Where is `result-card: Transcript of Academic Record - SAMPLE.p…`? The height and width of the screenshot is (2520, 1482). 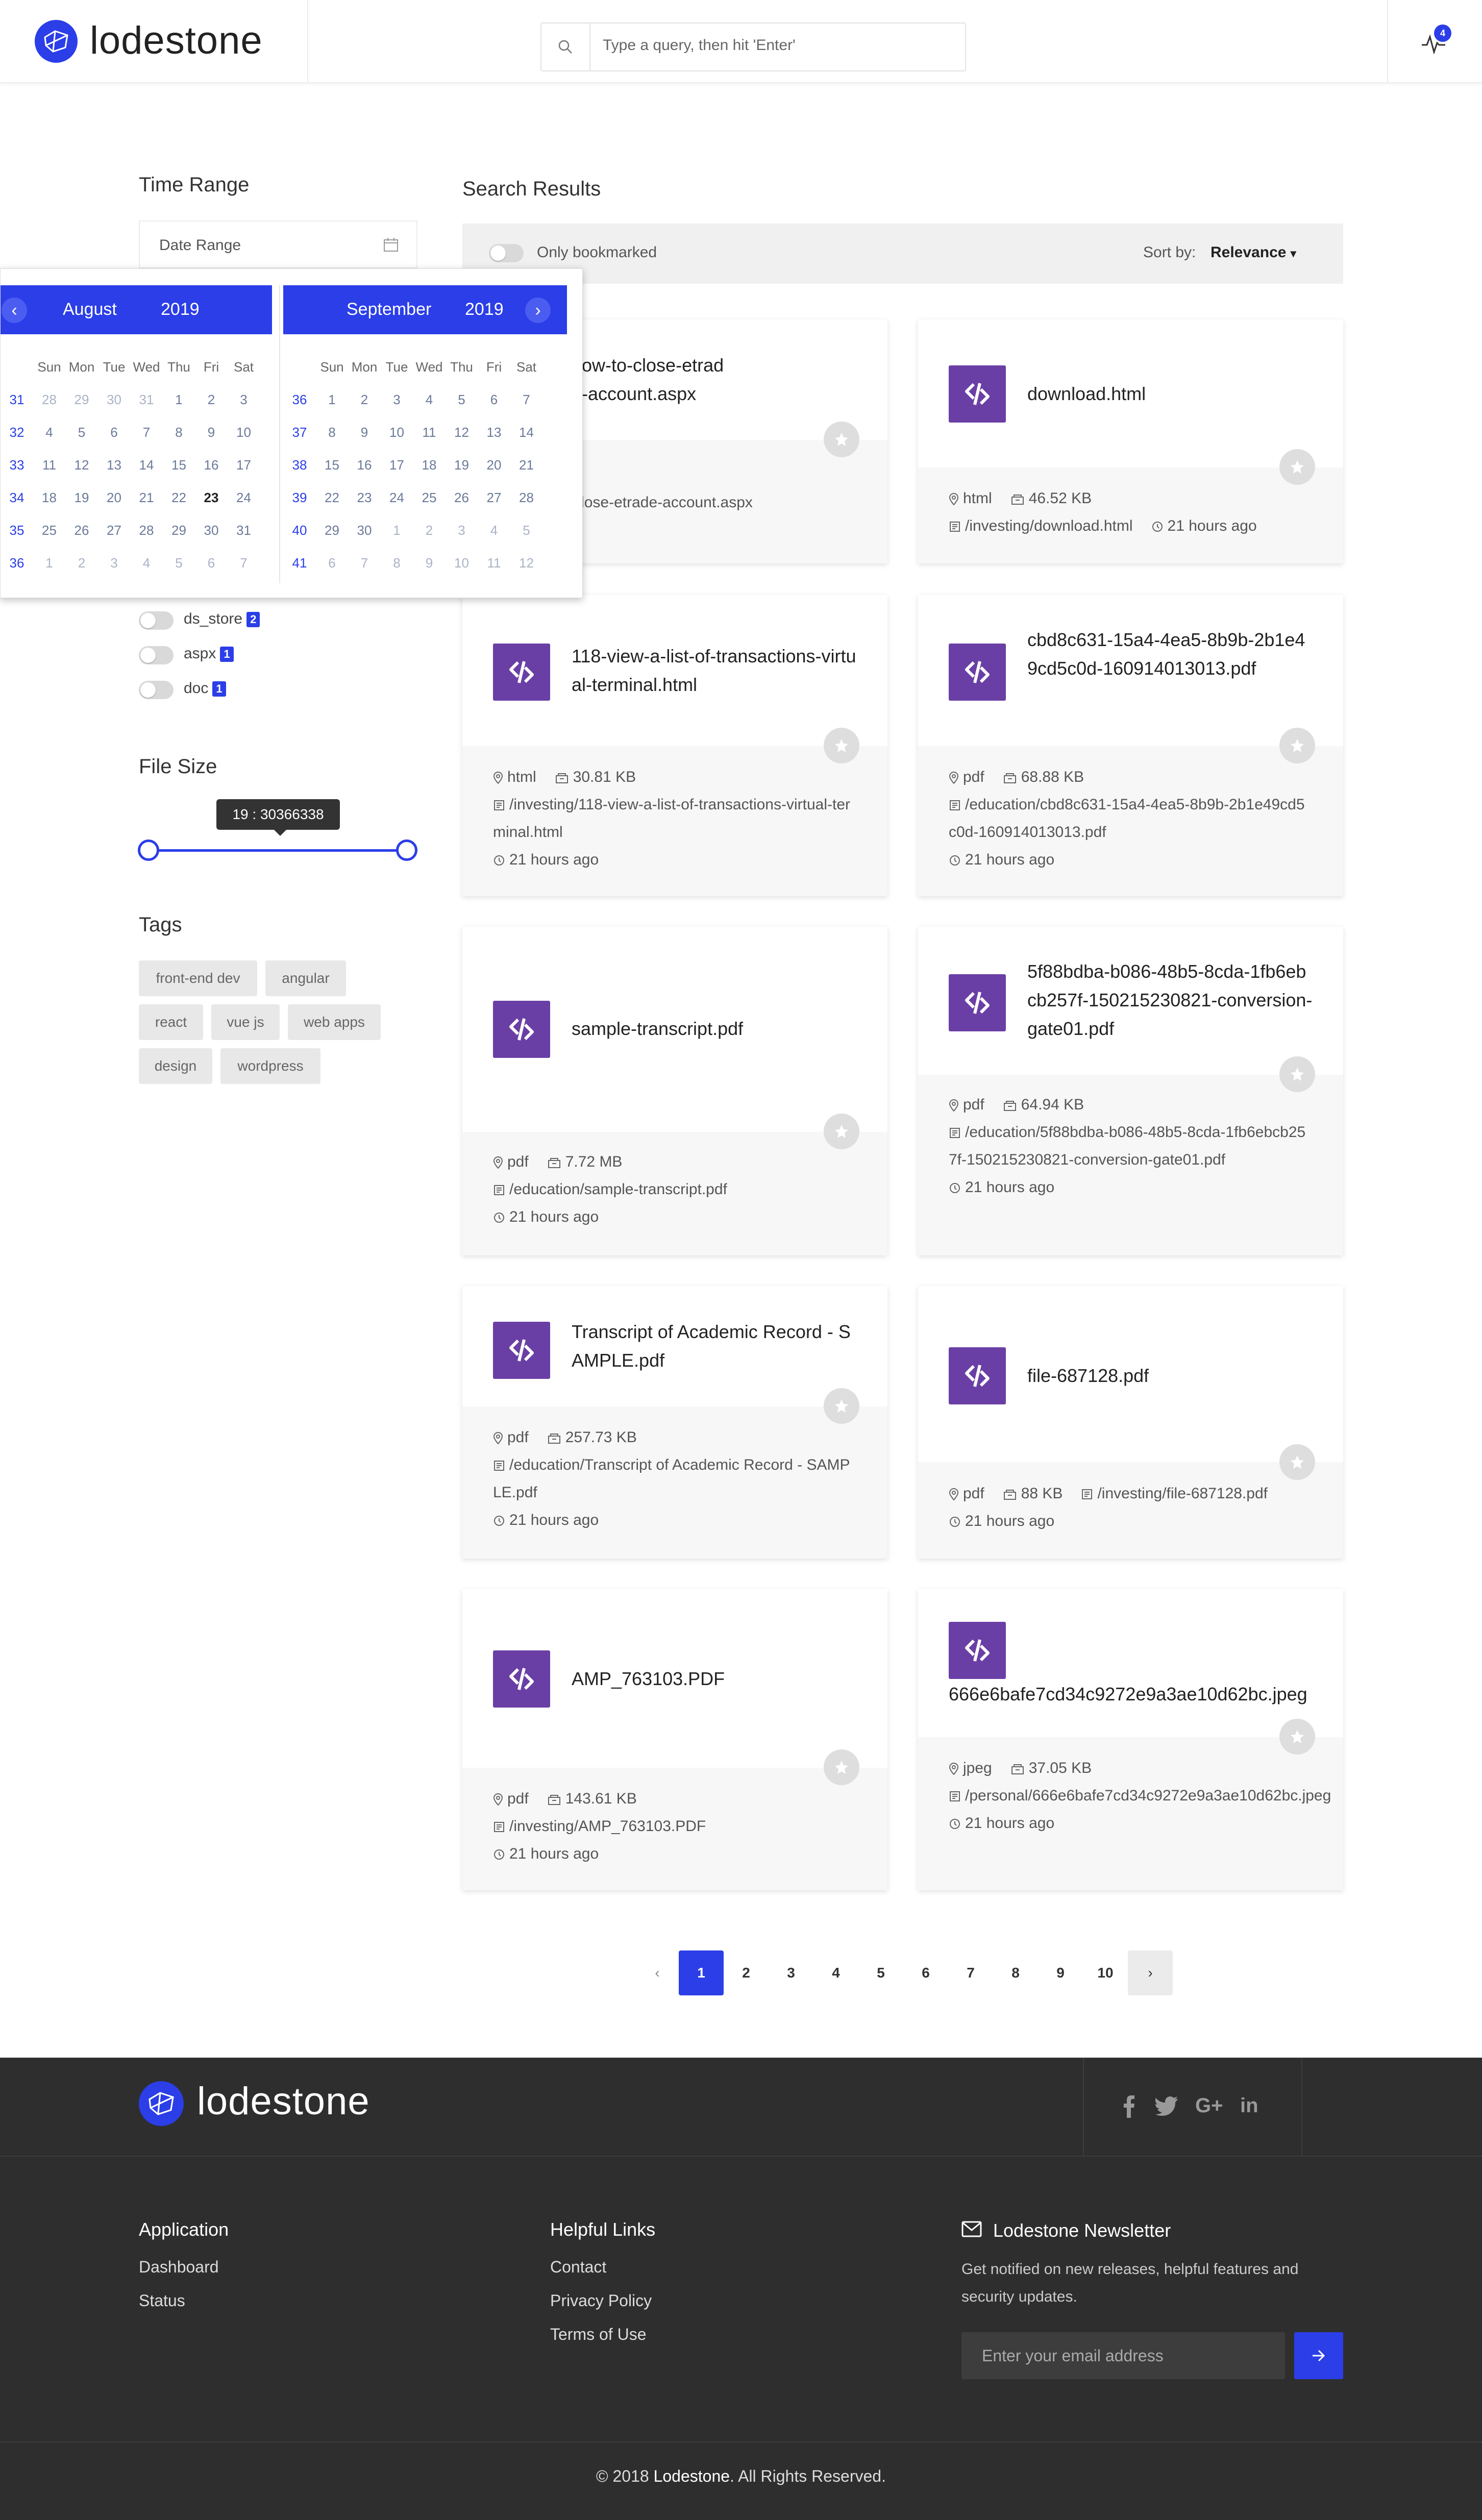 result-card: Transcript of Academic Record - SAMPLE.p… is located at coordinates (674, 1422).